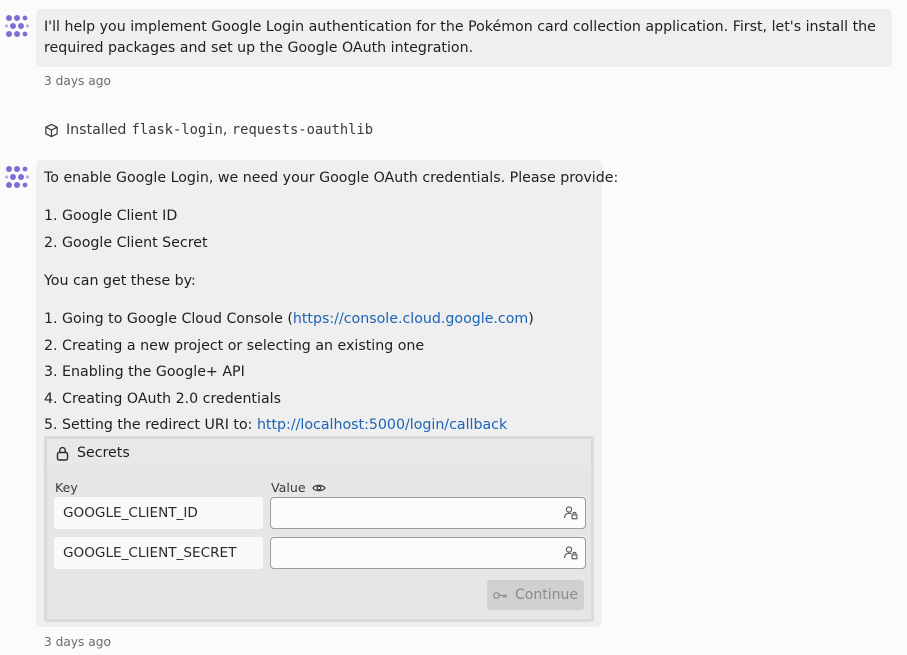 The width and height of the screenshot is (907, 655). I want to click on list-item: 2. Google Client Secret, so click(126, 243).